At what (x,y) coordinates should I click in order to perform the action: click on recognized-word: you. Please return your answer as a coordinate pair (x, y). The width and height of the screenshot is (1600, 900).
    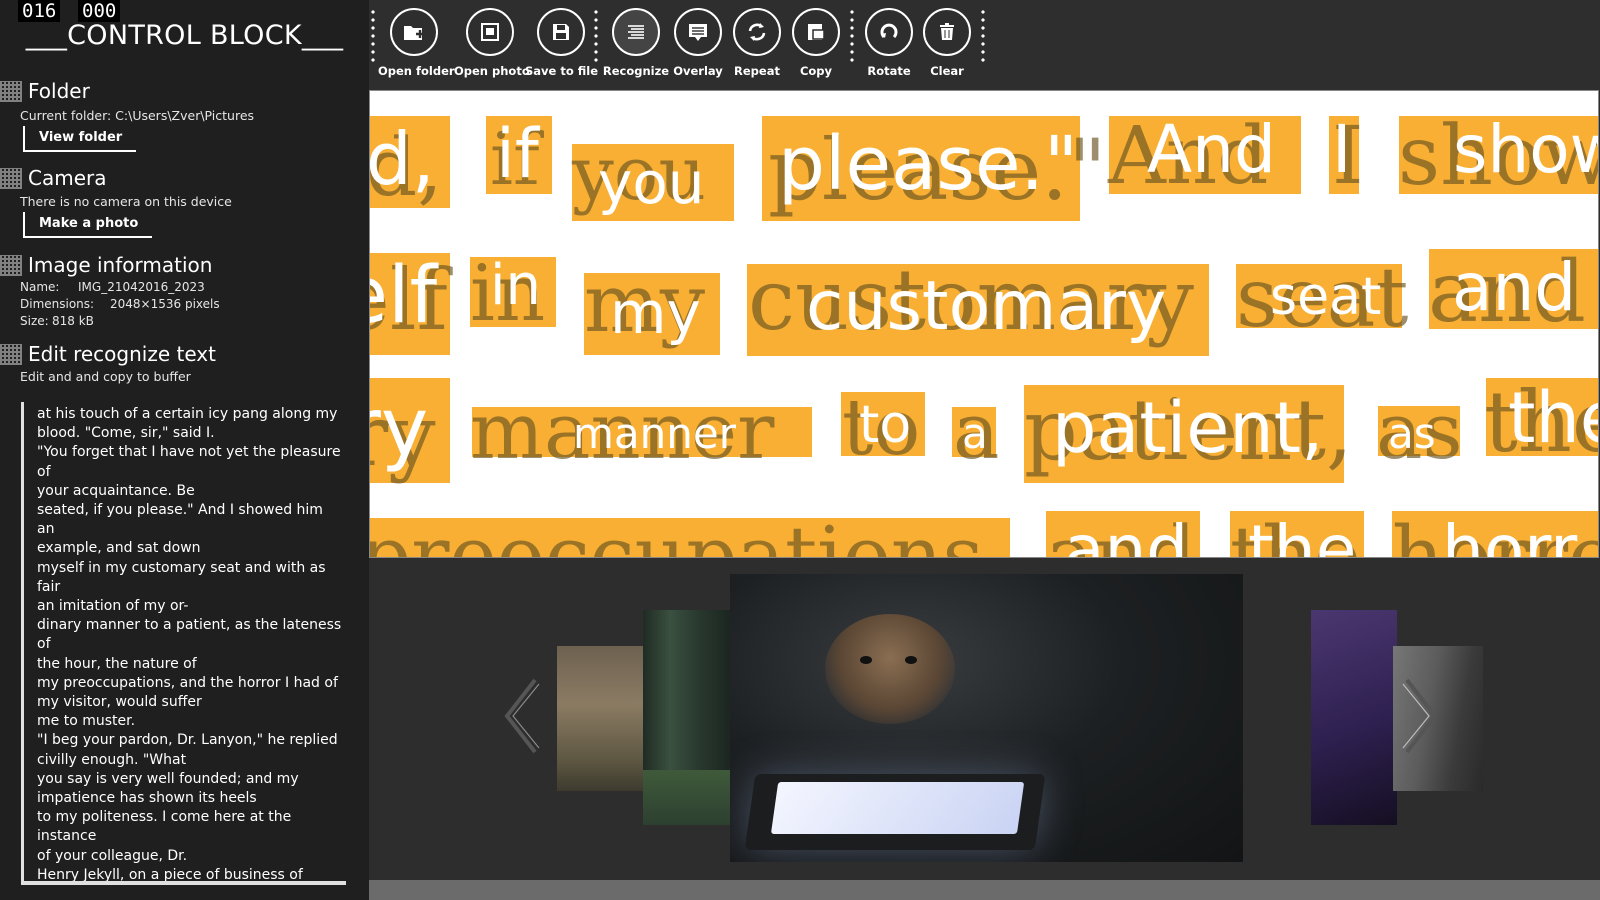
    Looking at the image, I should click on (651, 183).